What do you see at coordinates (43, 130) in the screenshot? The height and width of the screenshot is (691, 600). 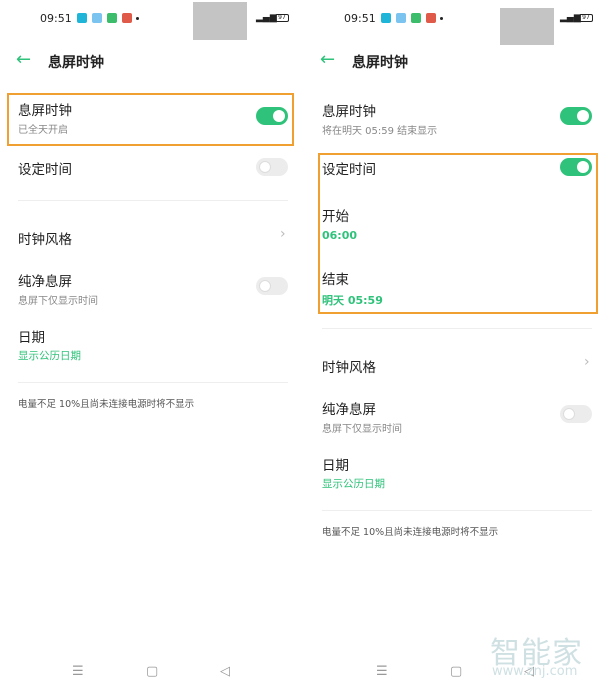 I see `aod-sub: 已全天开启` at bounding box center [43, 130].